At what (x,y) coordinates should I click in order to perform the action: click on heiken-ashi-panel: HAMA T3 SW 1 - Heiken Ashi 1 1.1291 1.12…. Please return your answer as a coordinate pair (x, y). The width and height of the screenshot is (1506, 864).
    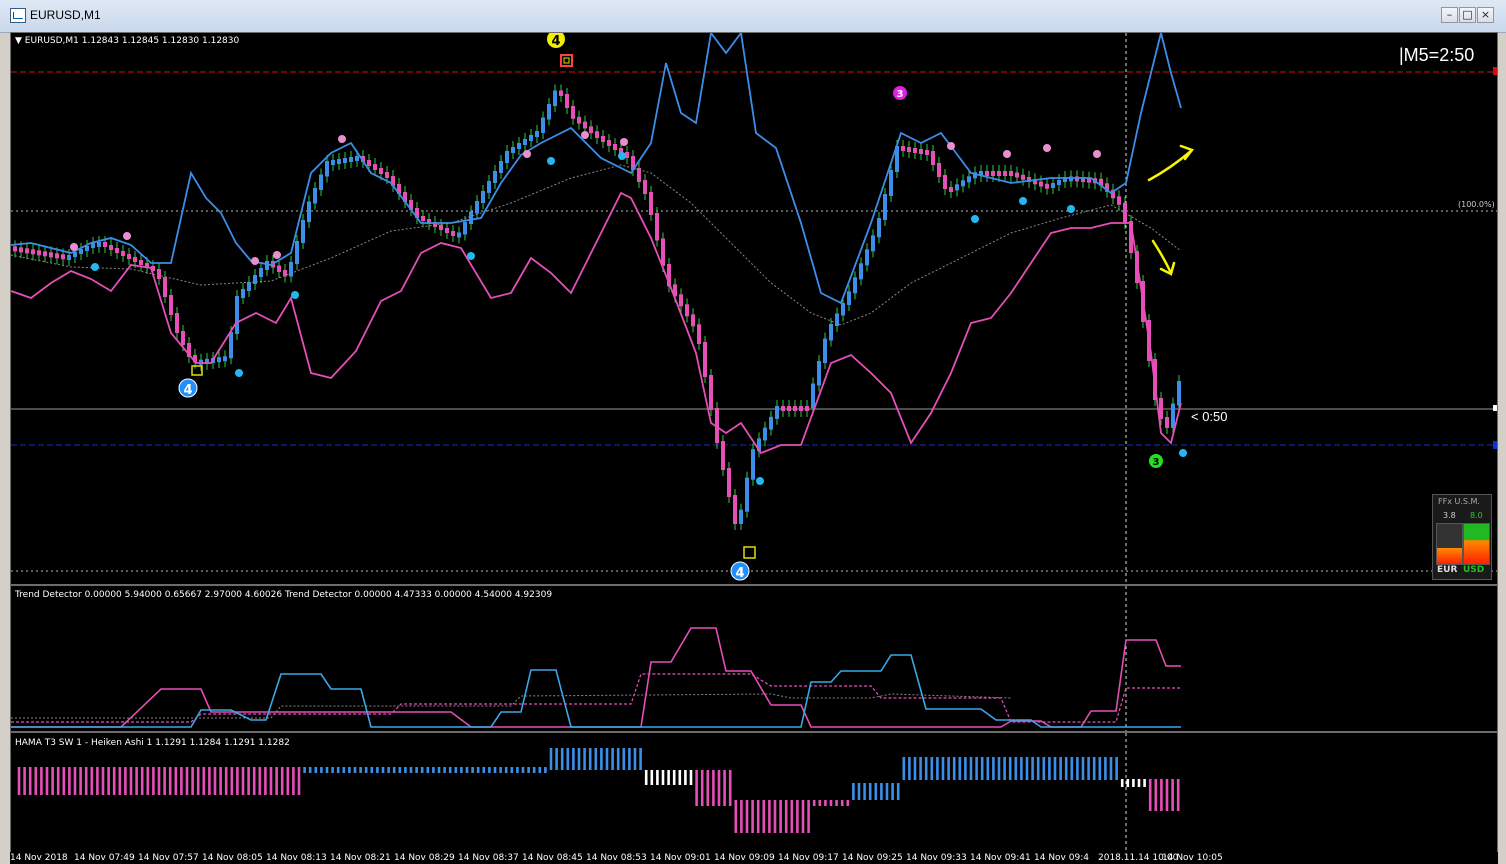
    Looking at the image, I should click on (754, 792).